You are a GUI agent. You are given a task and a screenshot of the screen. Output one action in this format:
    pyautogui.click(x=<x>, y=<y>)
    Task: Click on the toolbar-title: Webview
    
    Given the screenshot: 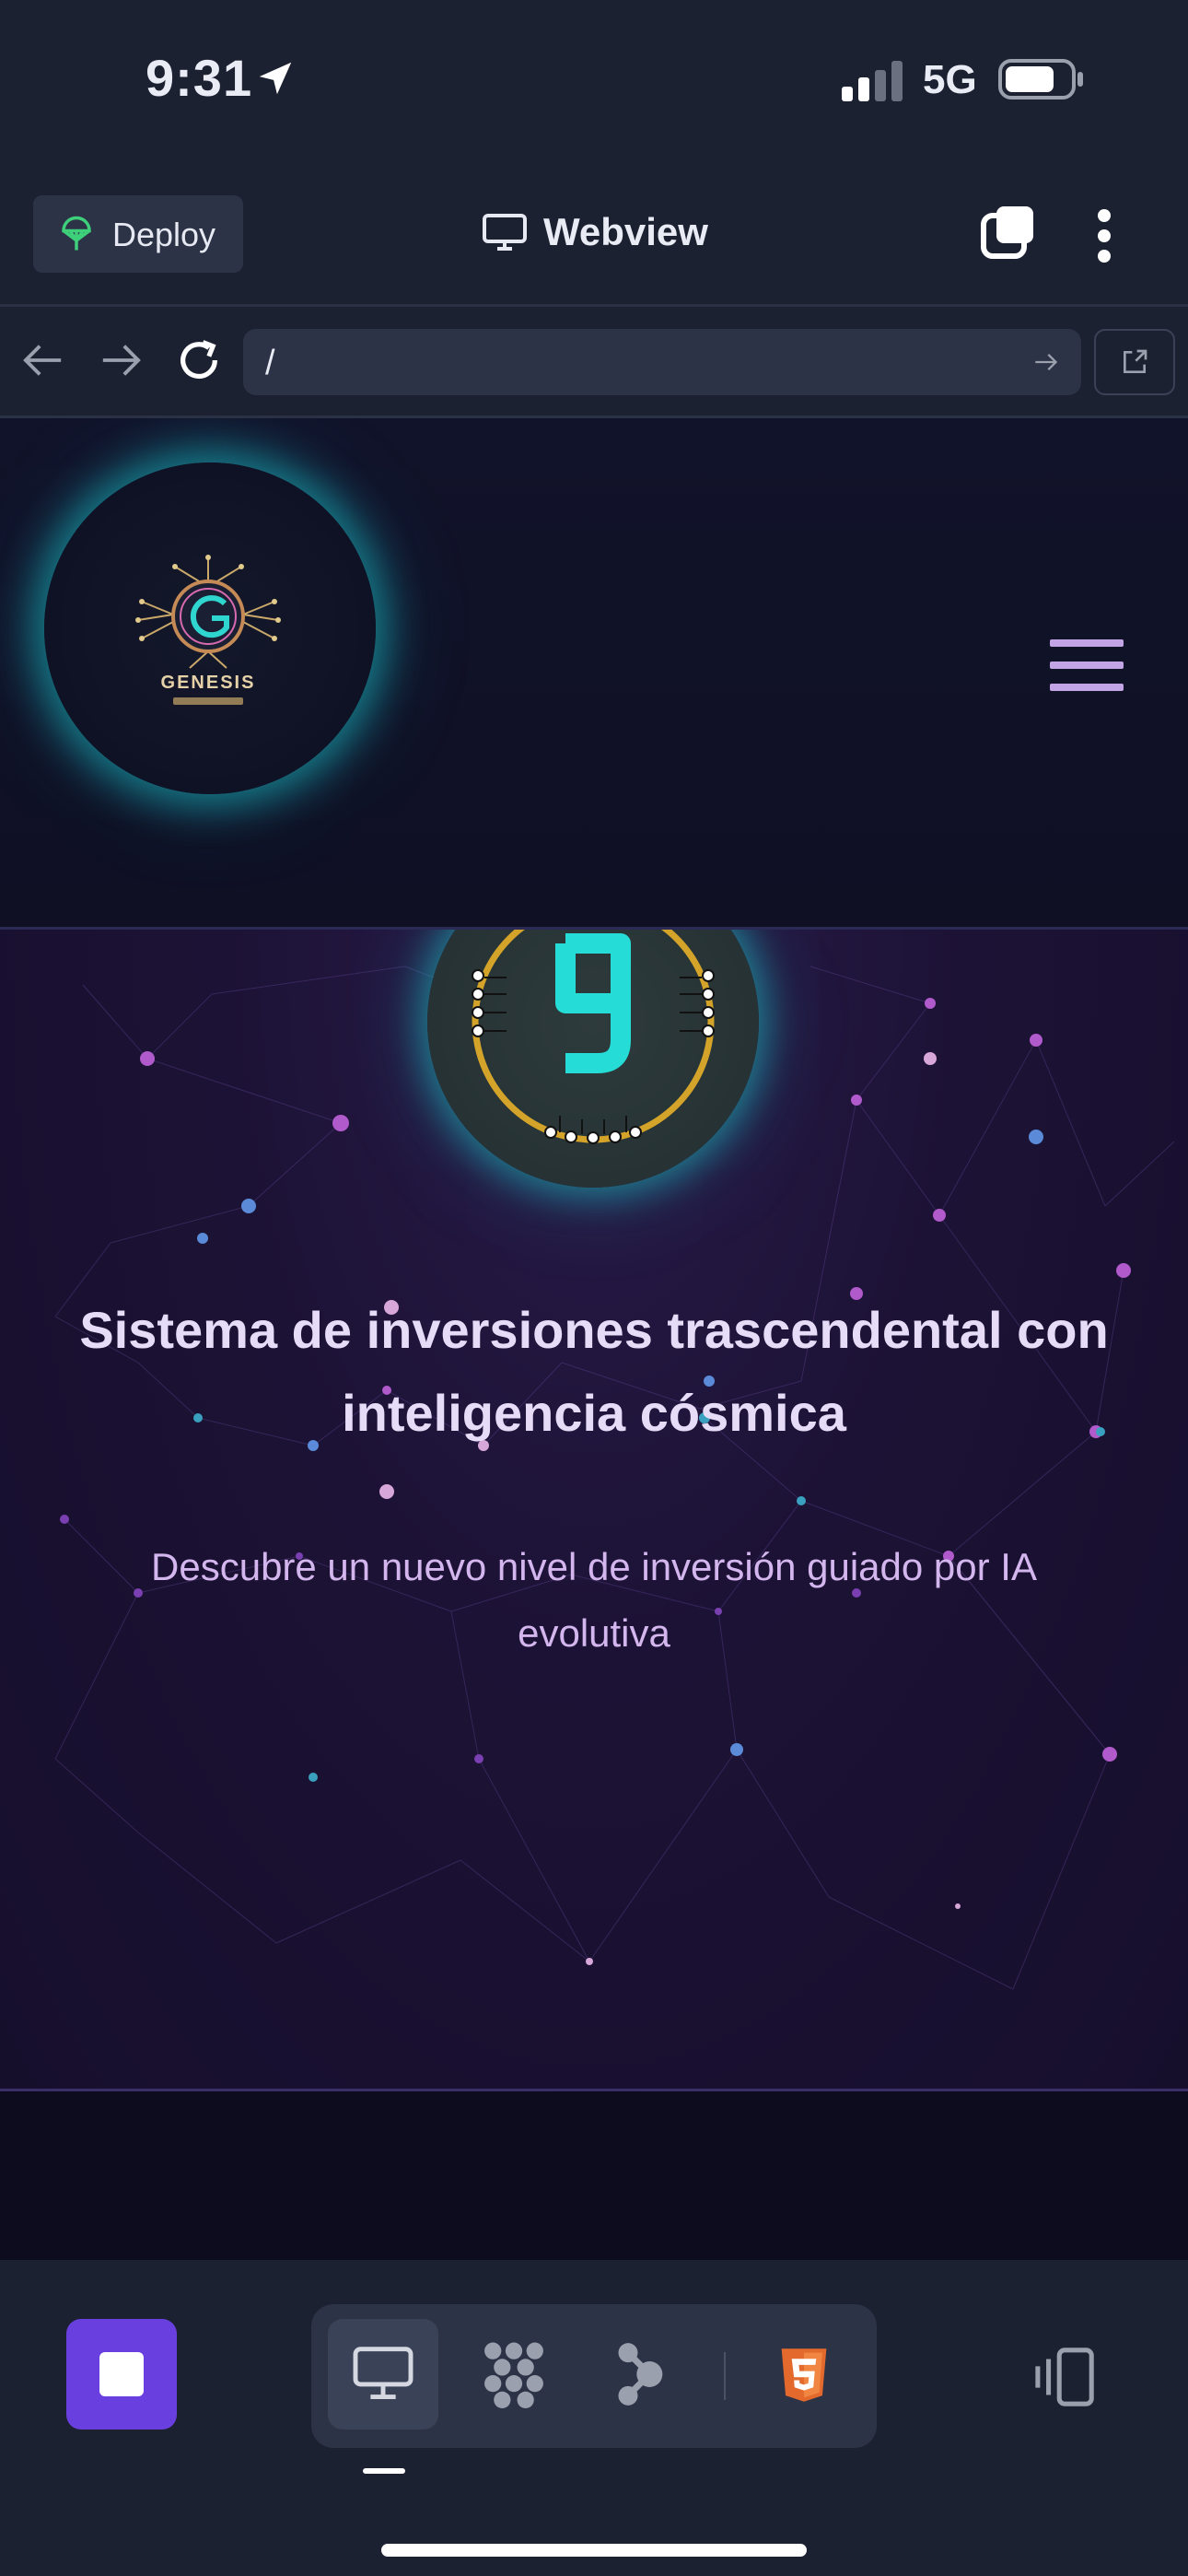 What is the action you would take?
    pyautogui.click(x=625, y=231)
    